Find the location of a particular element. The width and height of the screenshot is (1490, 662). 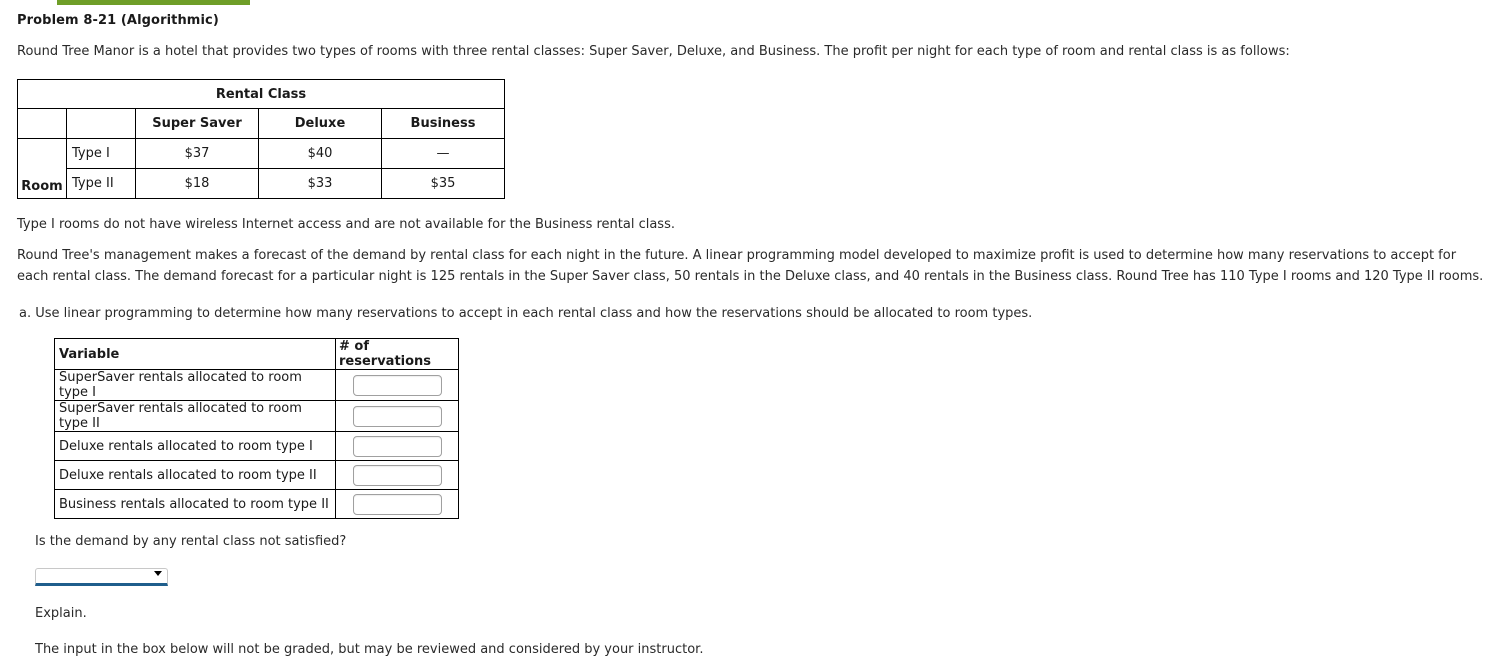

column-header-variable: Variable is located at coordinates (195, 354).